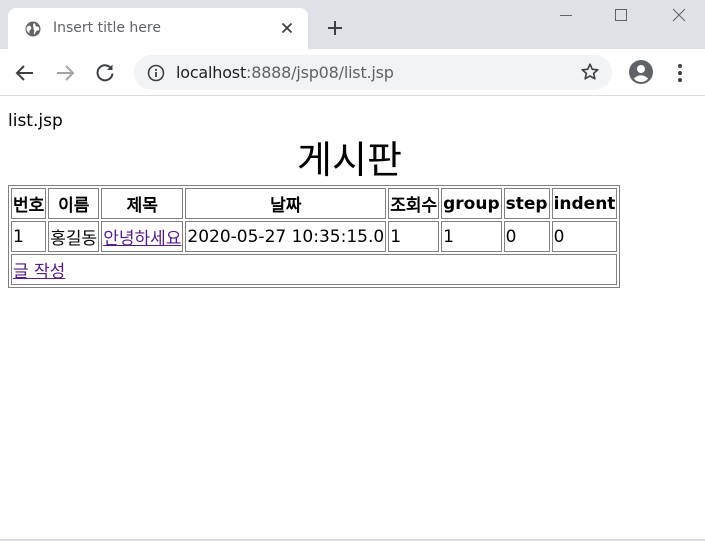  I want to click on url-host: localhost, so click(211, 72).